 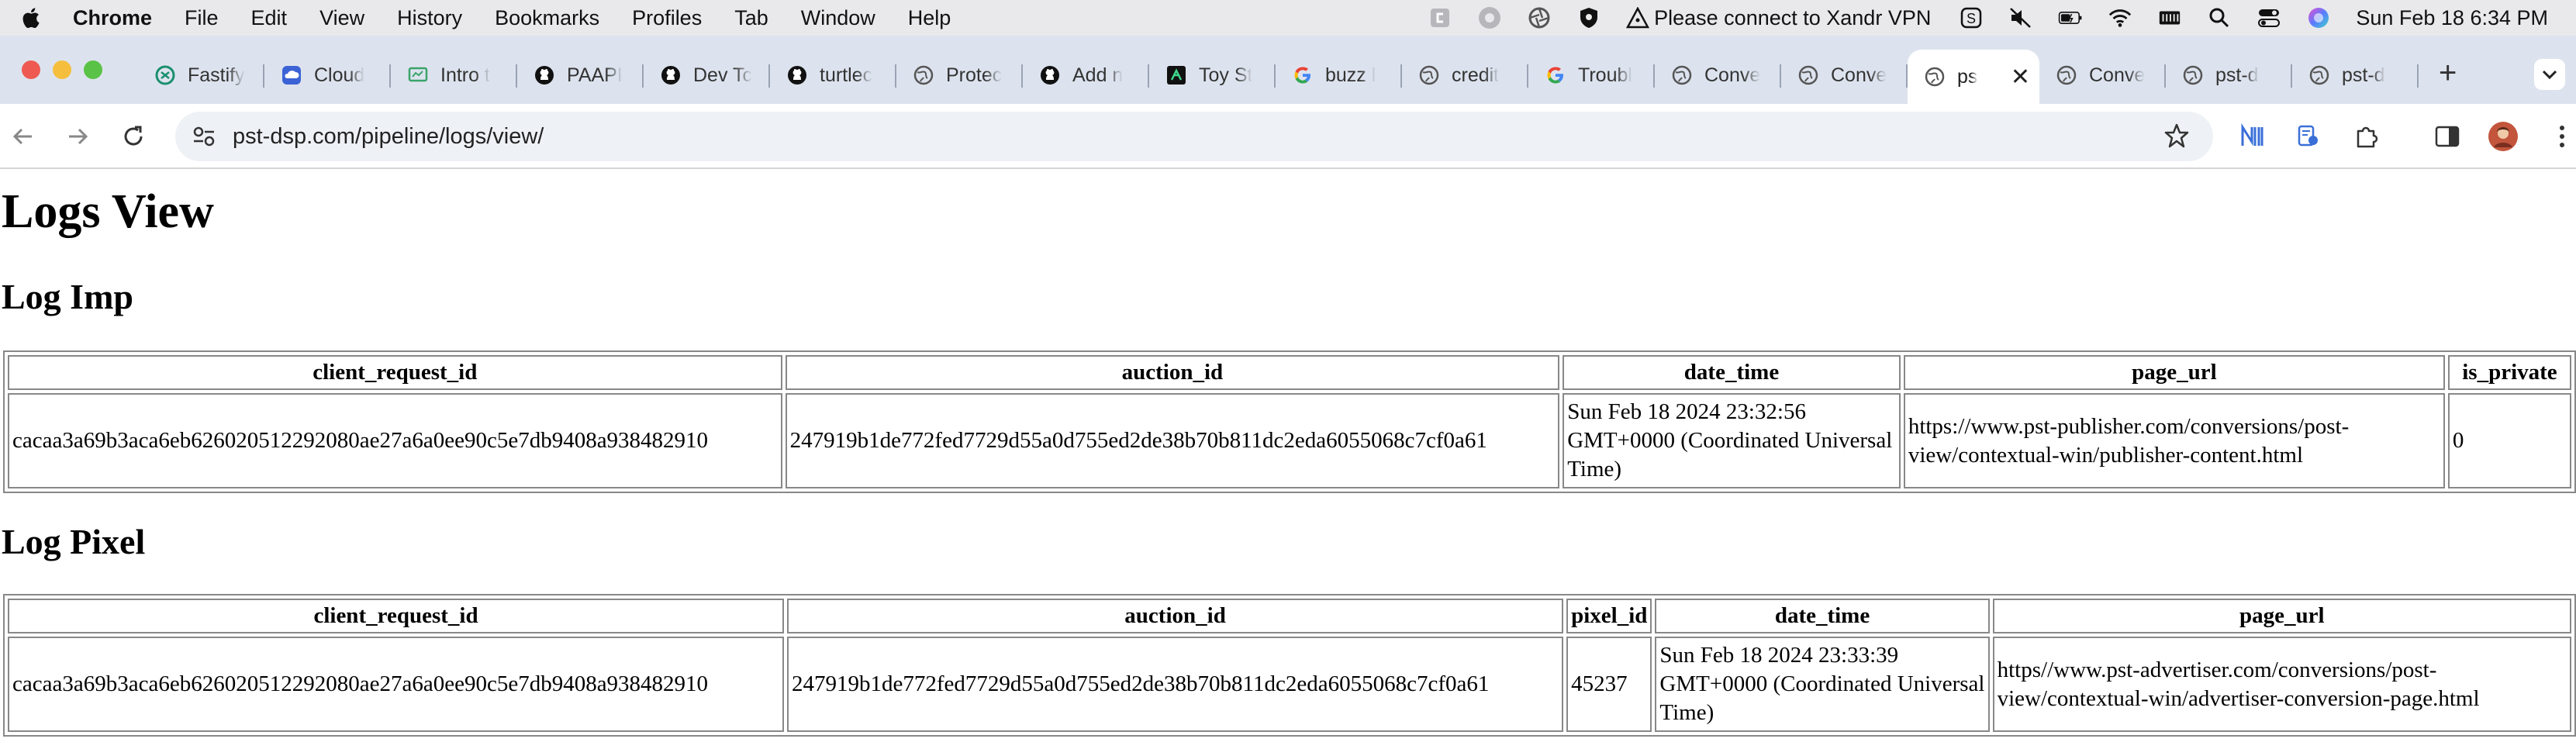 I want to click on vpn-status-text: Please connect to Xandr VPN, so click(x=1793, y=17).